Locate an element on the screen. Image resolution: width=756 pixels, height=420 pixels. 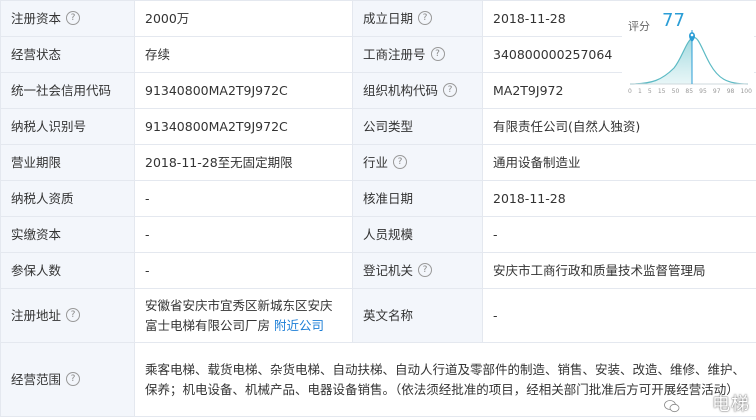
value-taxpayer-id: 91340800MA2T9J972C is located at coordinates (243, 126).